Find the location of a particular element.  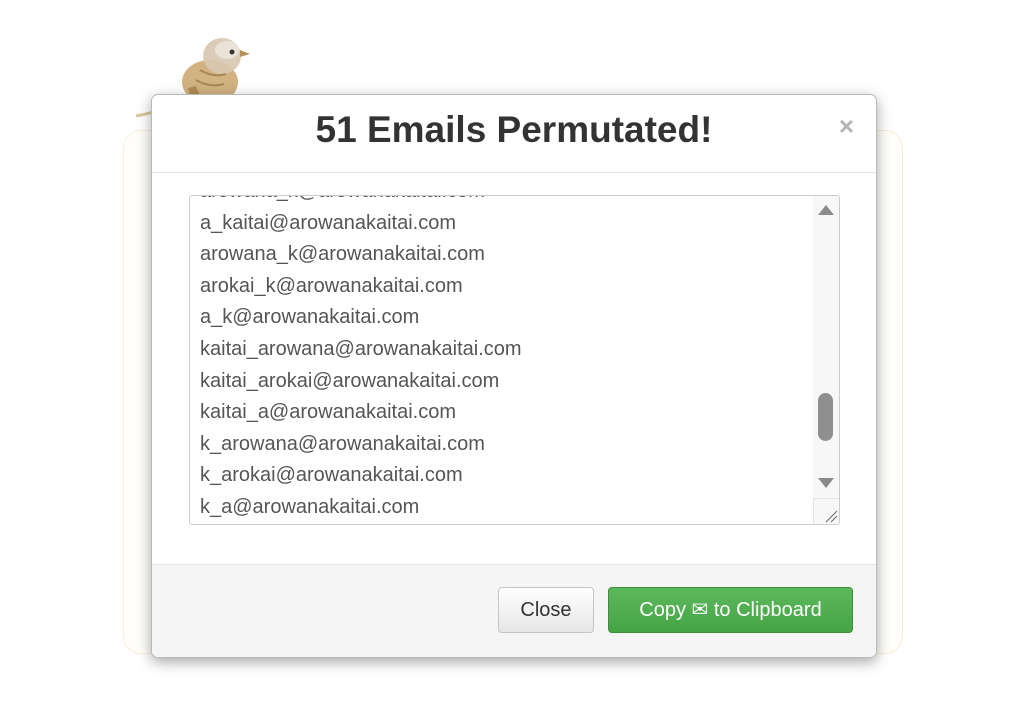

email-list-item: k_arowana@arowanakaitai.com is located at coordinates (342, 443).